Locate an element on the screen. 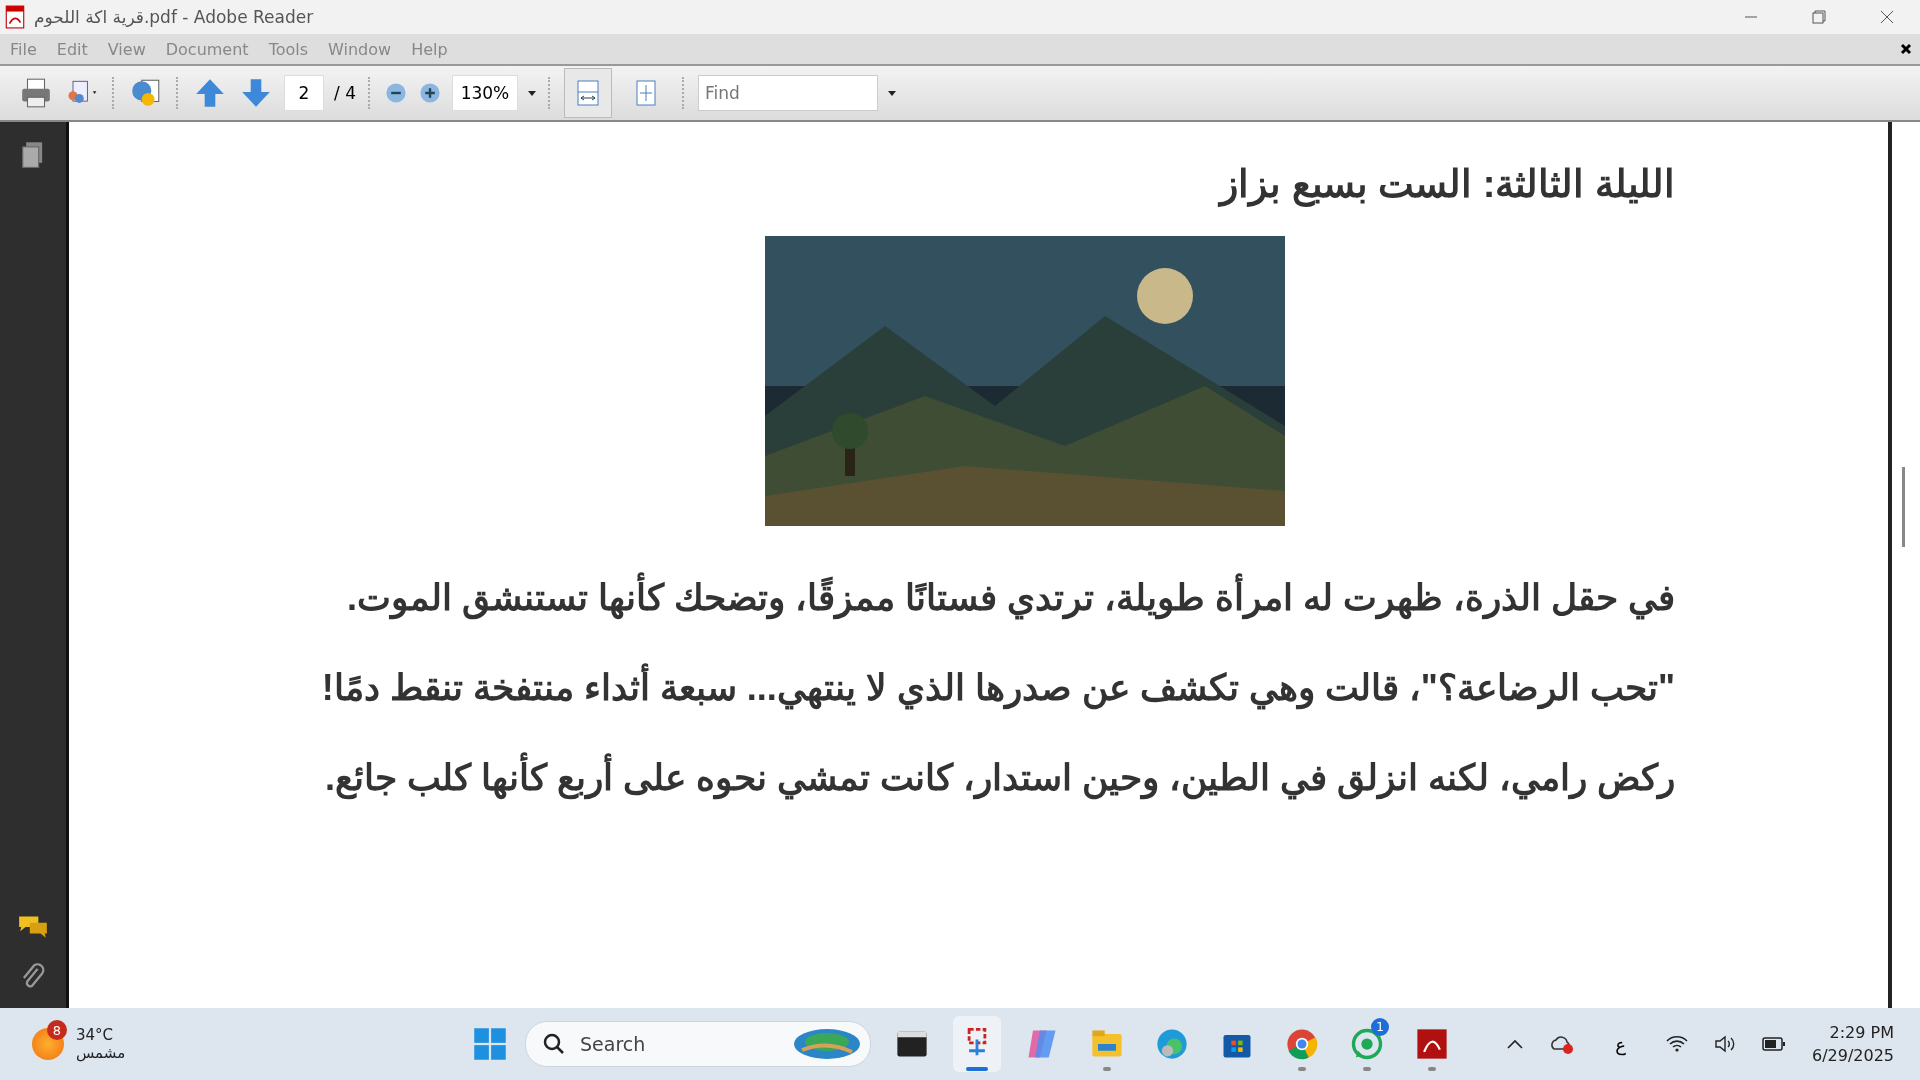 The image size is (1920, 1080). notification-badge: 1 is located at coordinates (1380, 1027).